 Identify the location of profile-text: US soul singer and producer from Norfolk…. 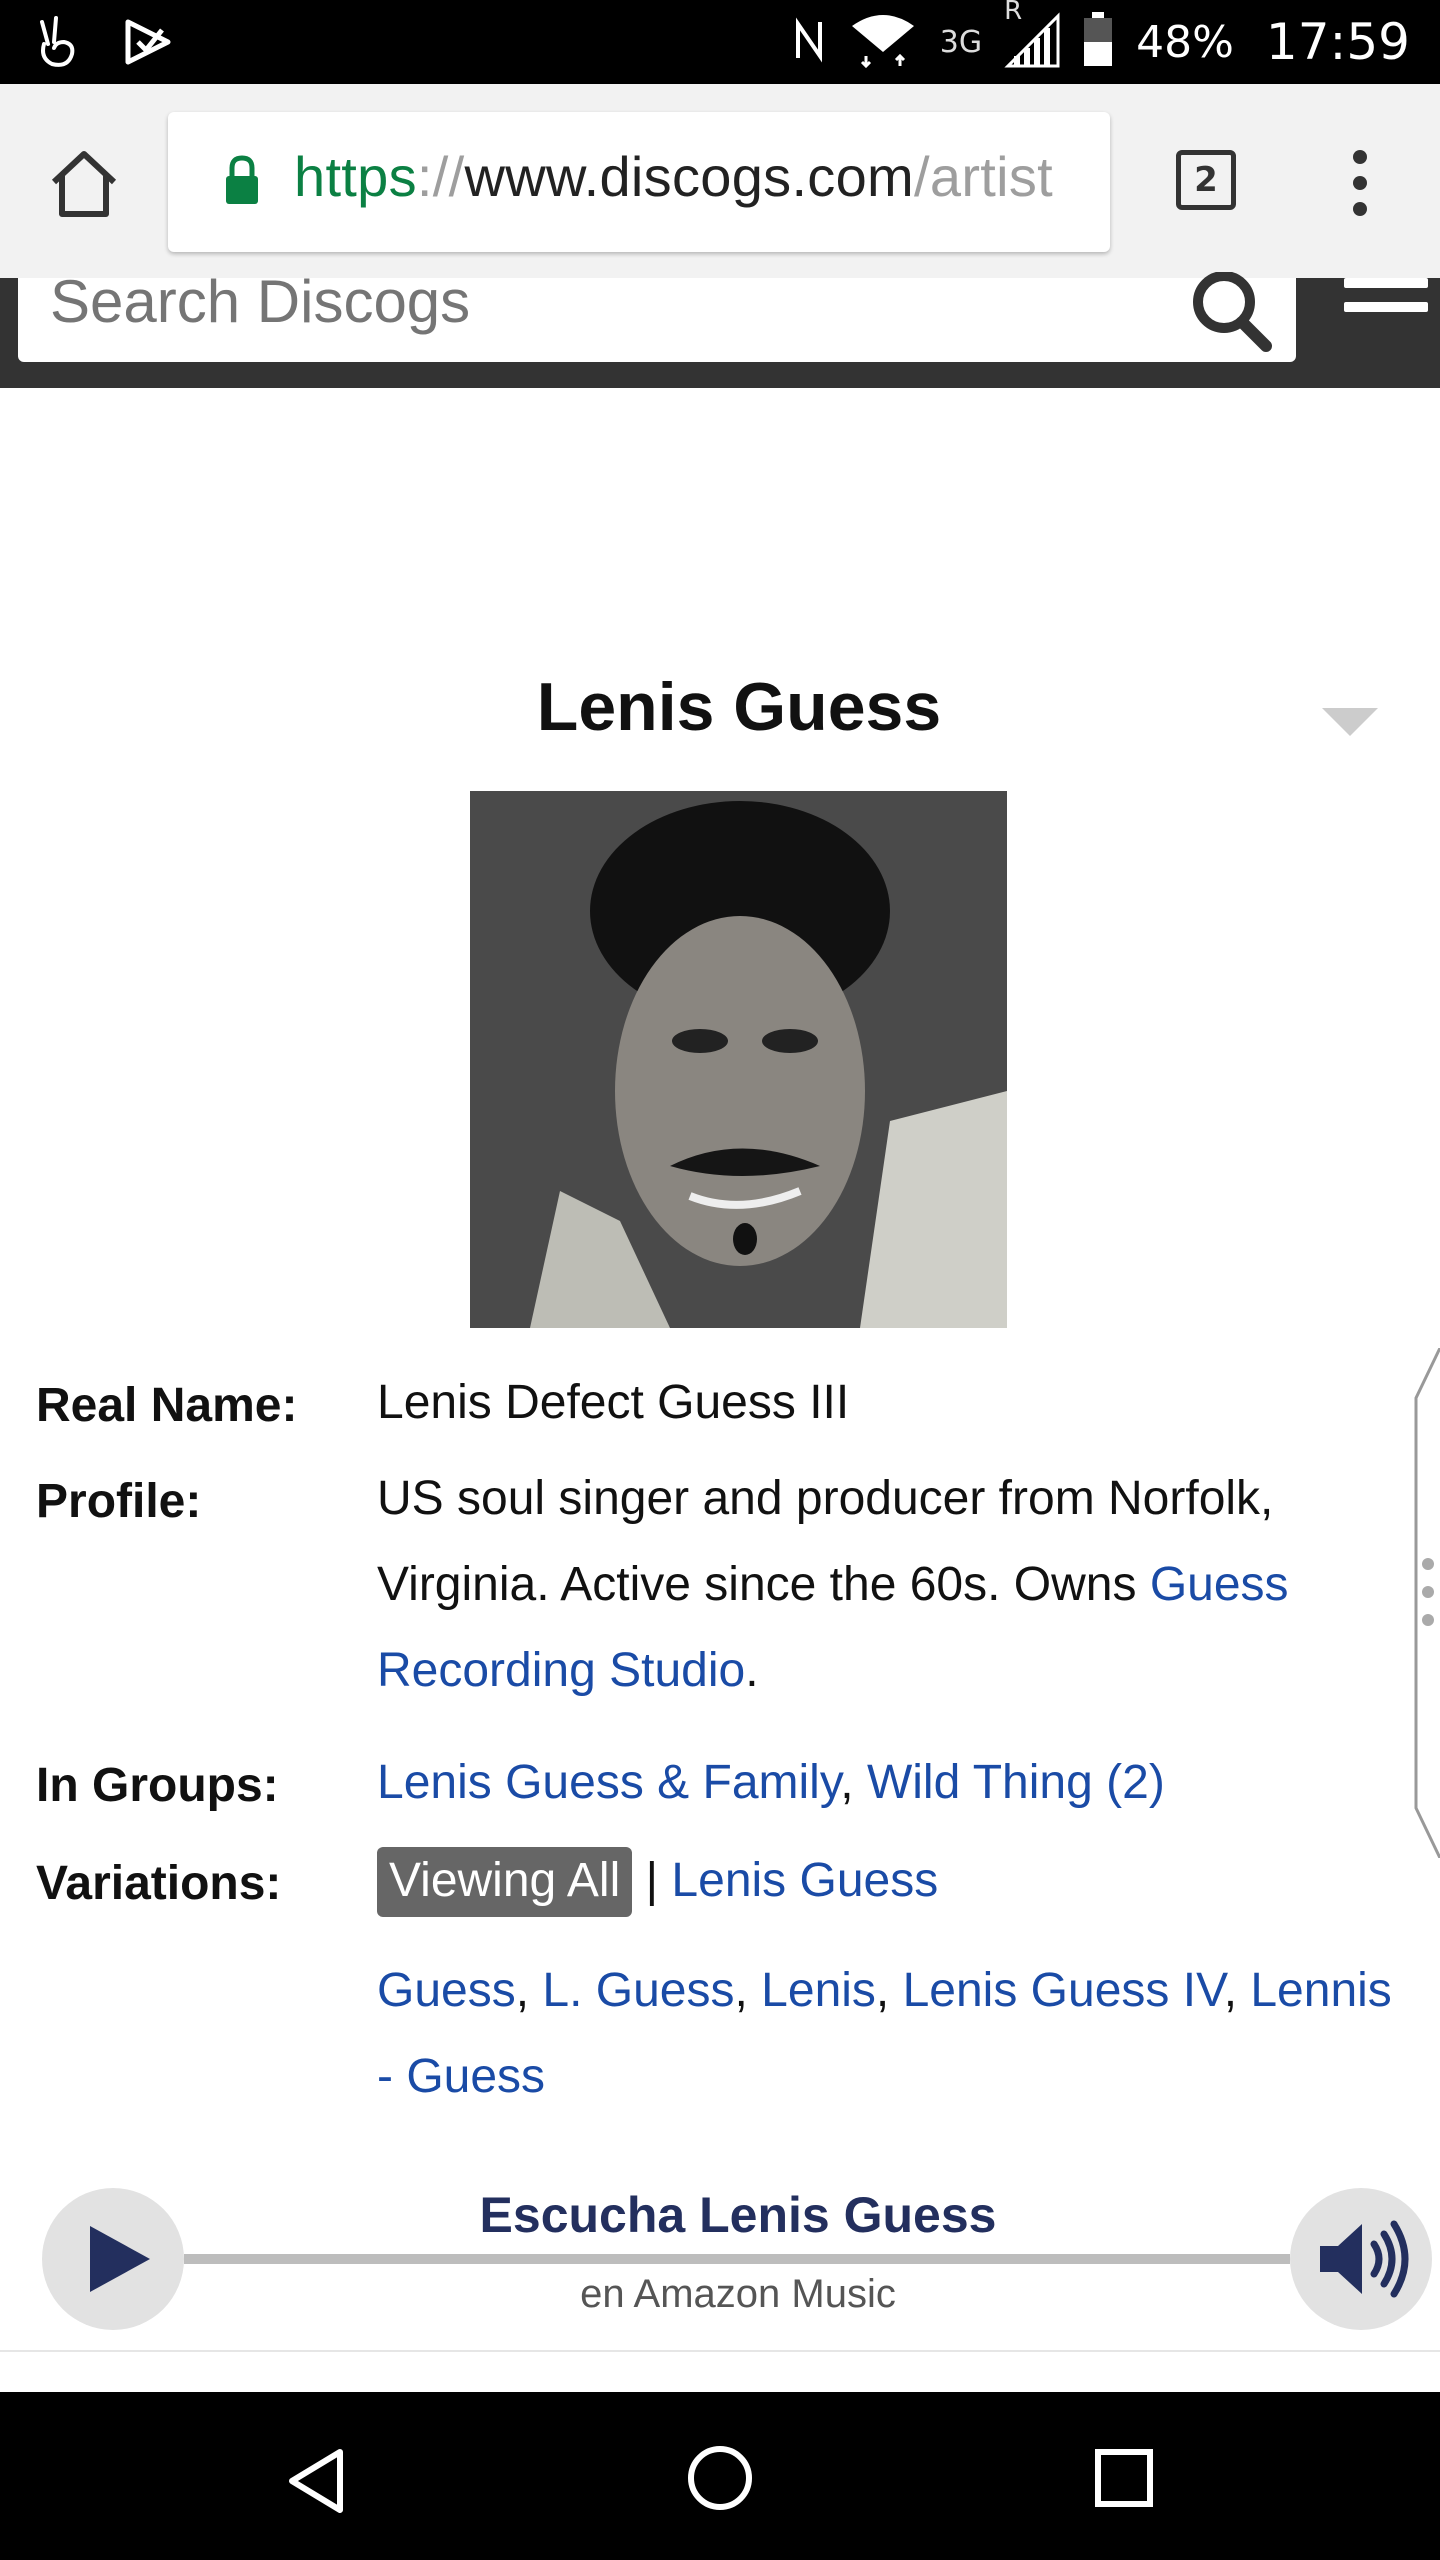
(833, 1584).